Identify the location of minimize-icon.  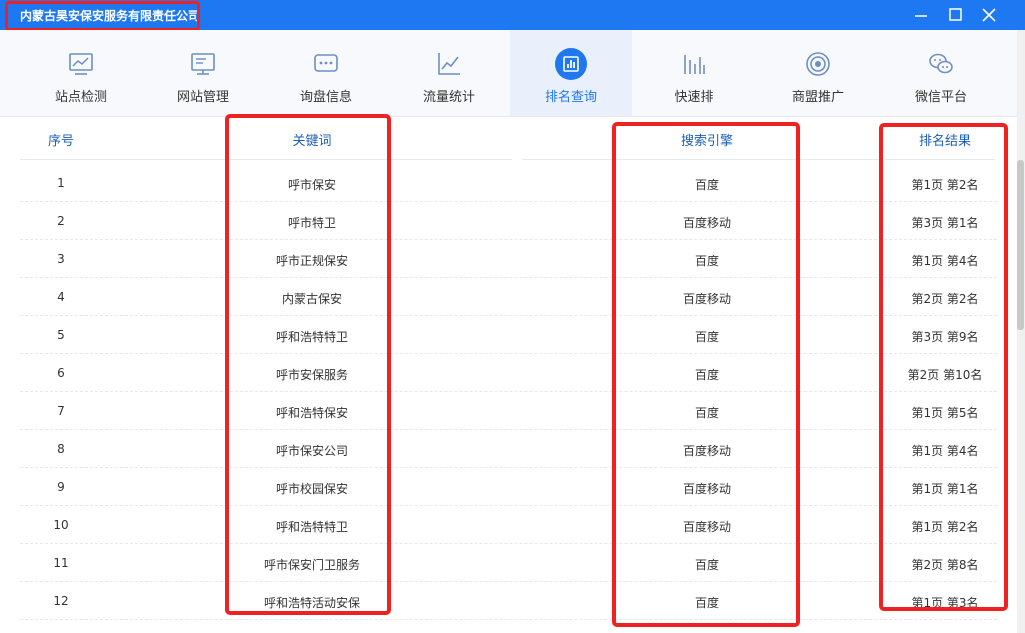
(921, 16).